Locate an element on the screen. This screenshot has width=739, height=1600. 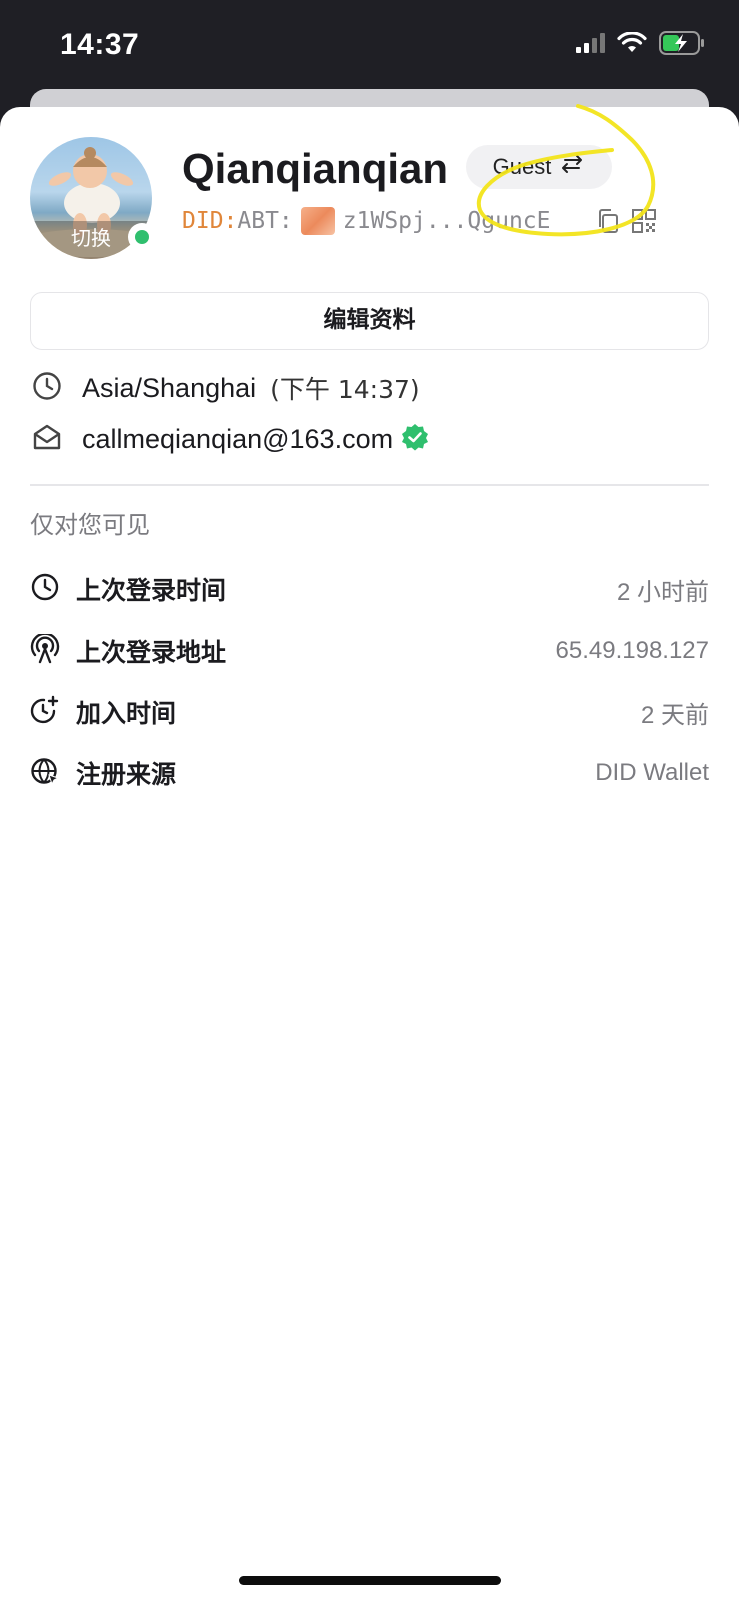
did-tools is located at coordinates (626, 223).